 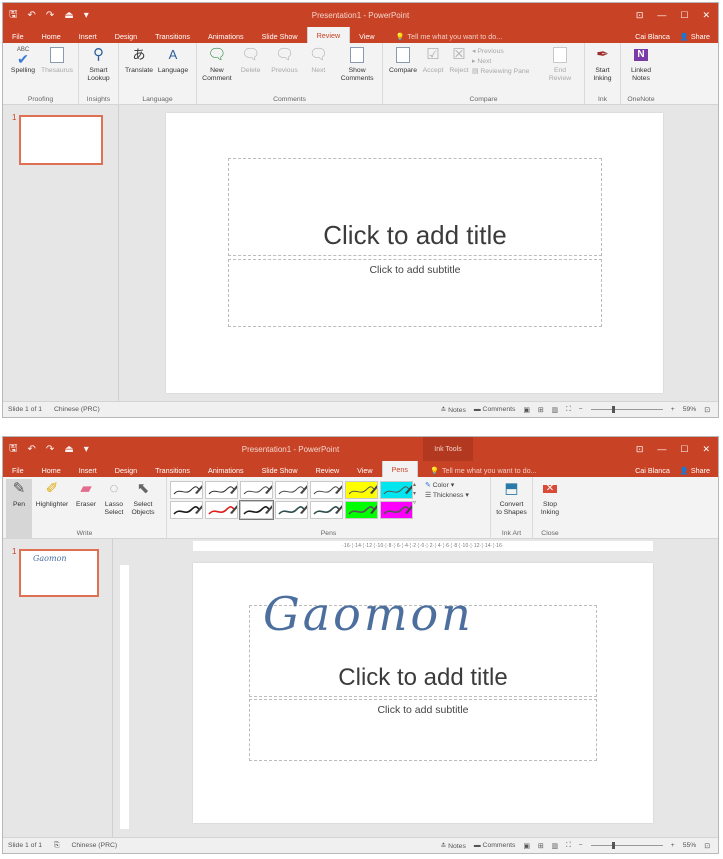 What do you see at coordinates (368, 614) in the screenshot?
I see `handwritten-ink-text: Gaomon` at bounding box center [368, 614].